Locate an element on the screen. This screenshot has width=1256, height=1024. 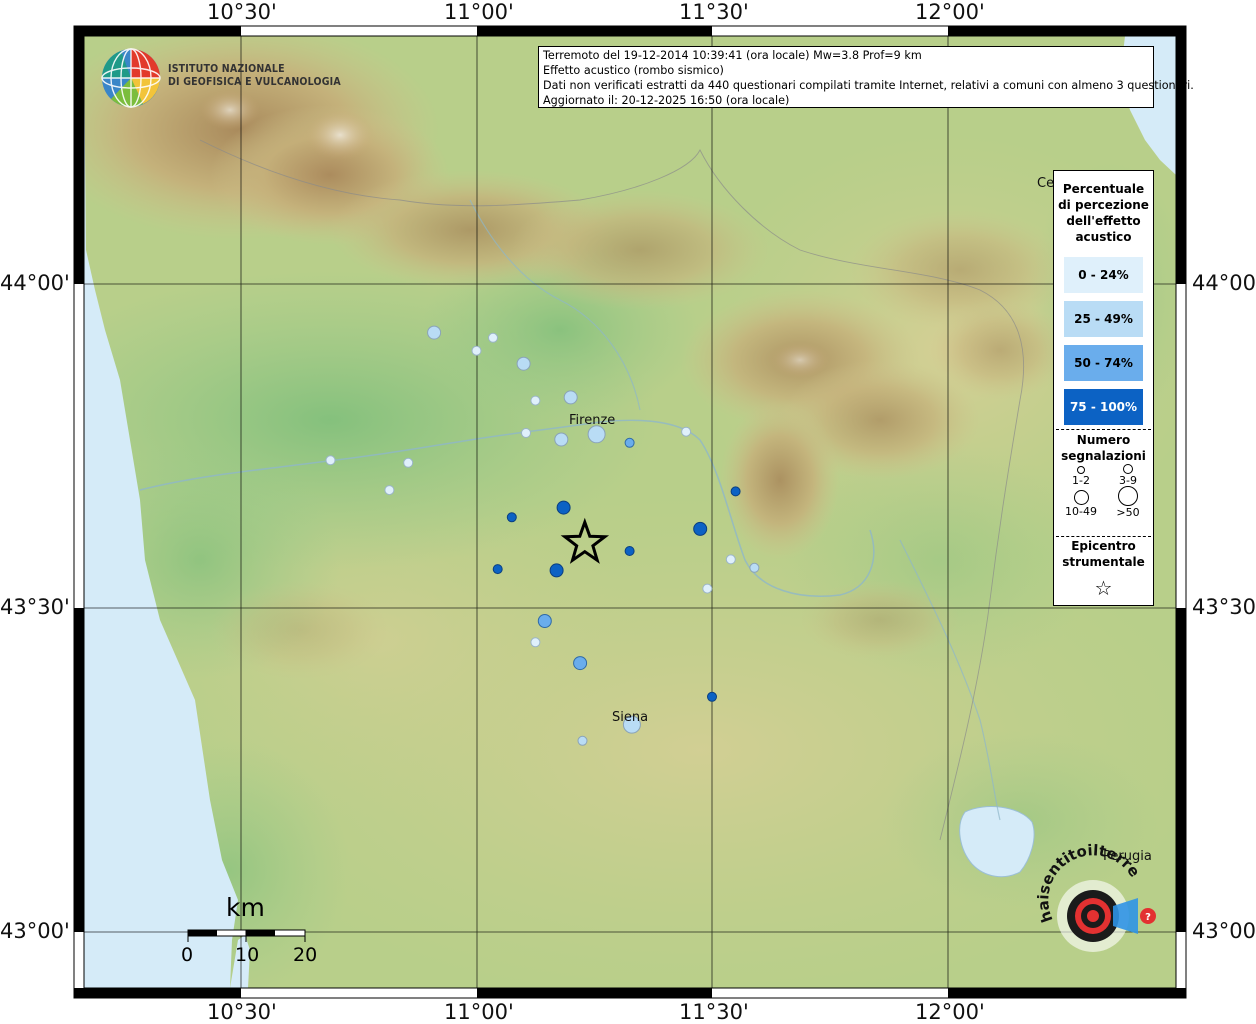
right-axis-label: 44°00' is located at coordinates (1224, 283).